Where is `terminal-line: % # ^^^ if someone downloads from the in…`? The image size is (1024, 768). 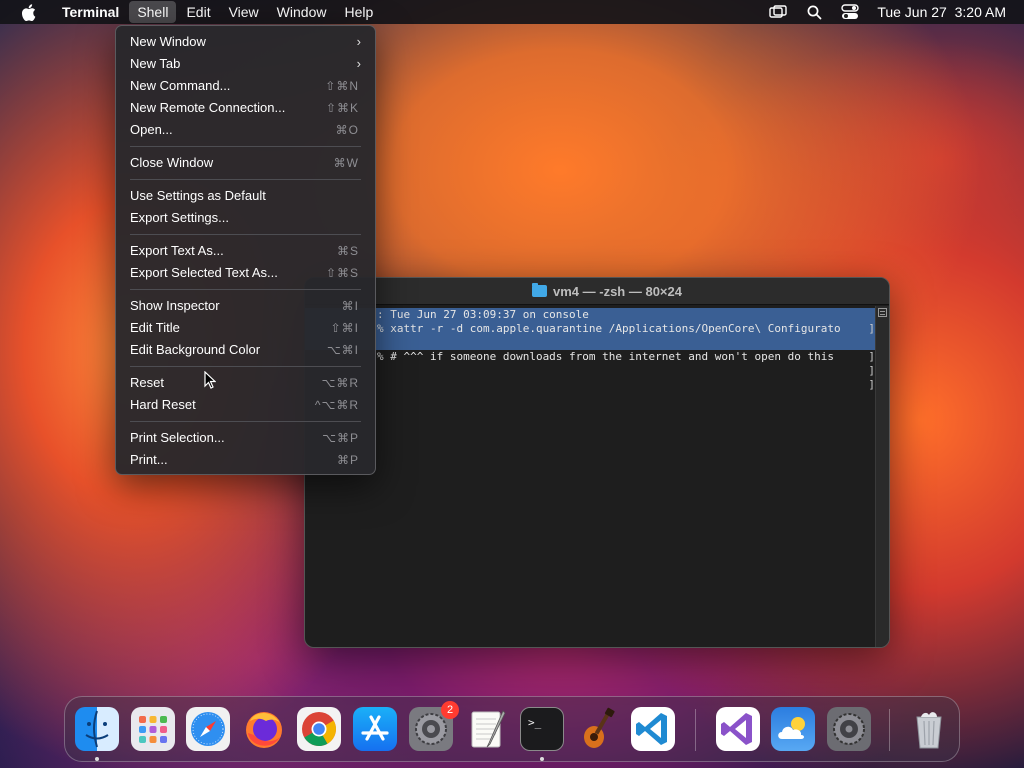
terminal-line: % # ^^^ if someone downloads from the in… is located at coordinates (626, 356).